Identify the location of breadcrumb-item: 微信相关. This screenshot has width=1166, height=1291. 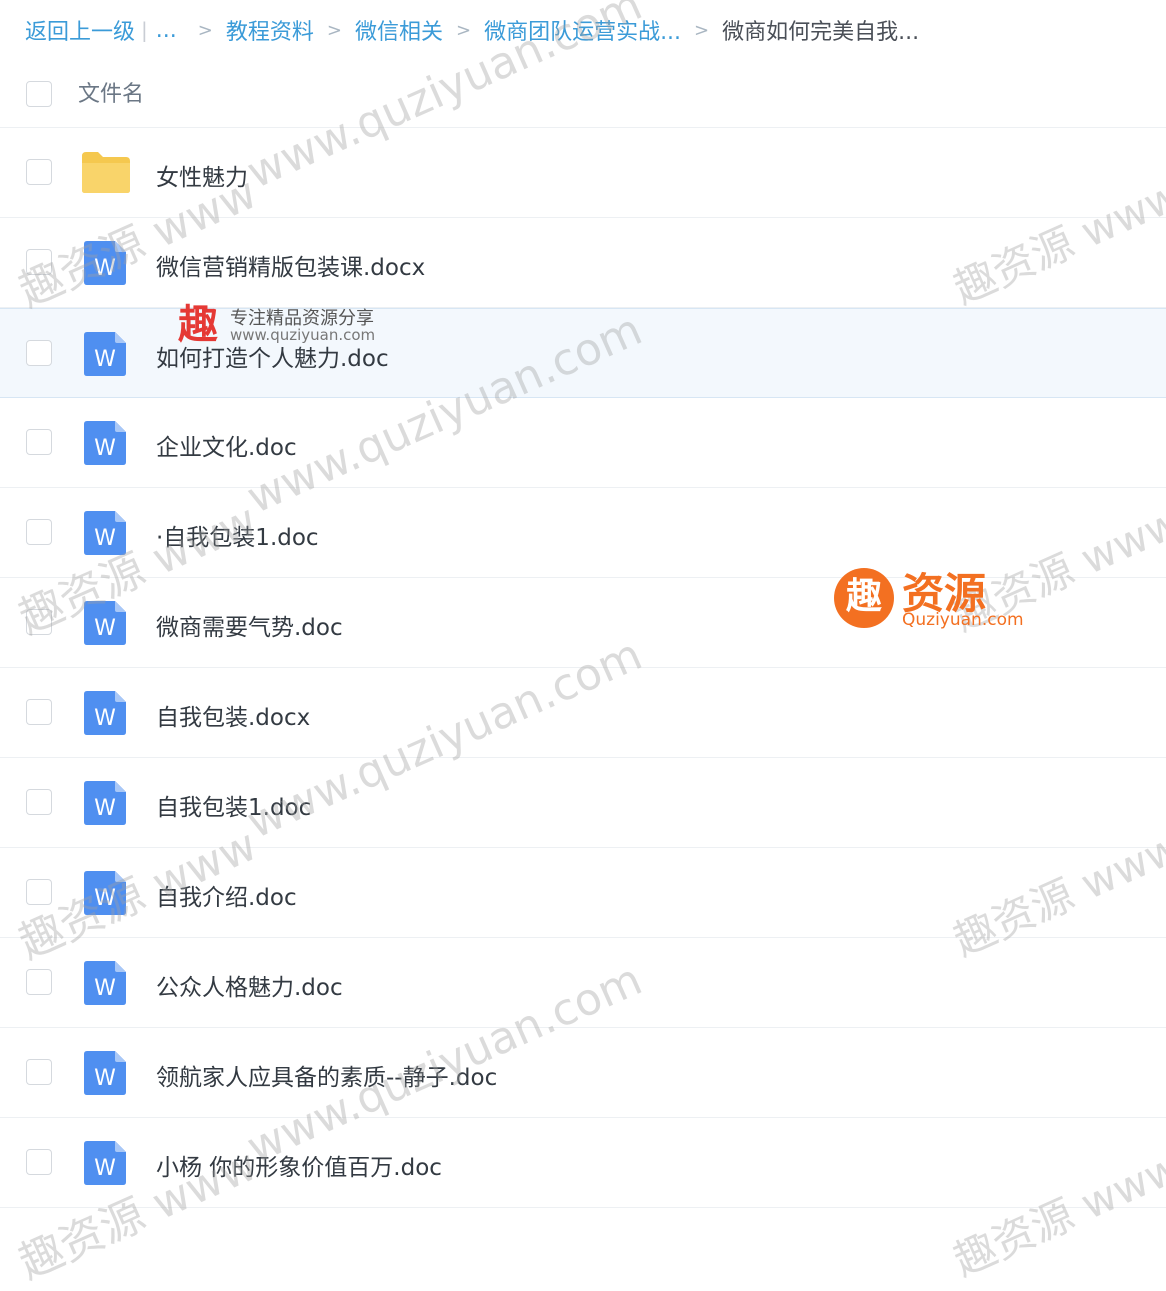
(399, 30).